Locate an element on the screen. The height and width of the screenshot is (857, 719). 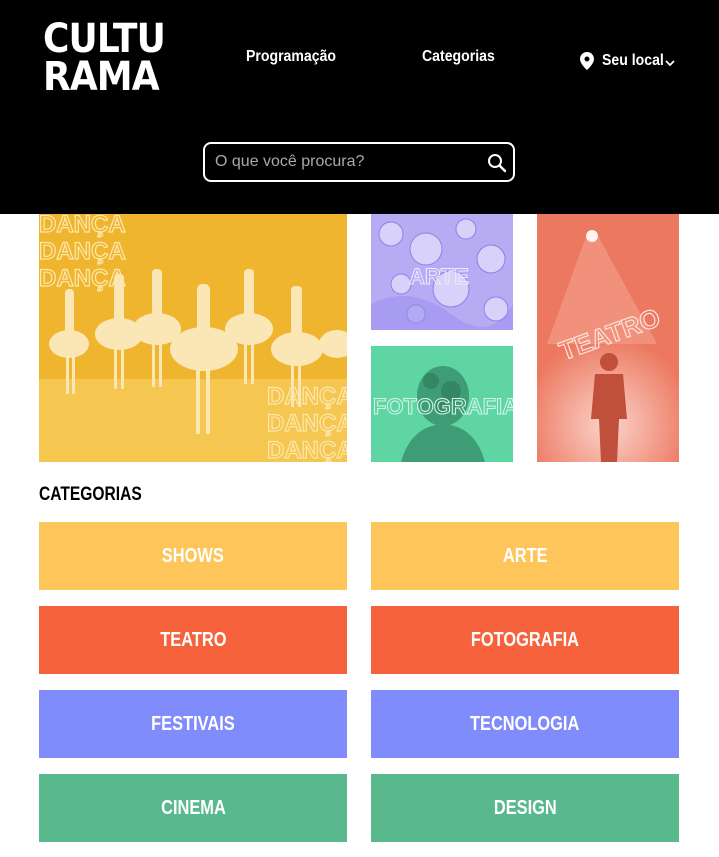
category-label: DESIGN is located at coordinates (525, 807).